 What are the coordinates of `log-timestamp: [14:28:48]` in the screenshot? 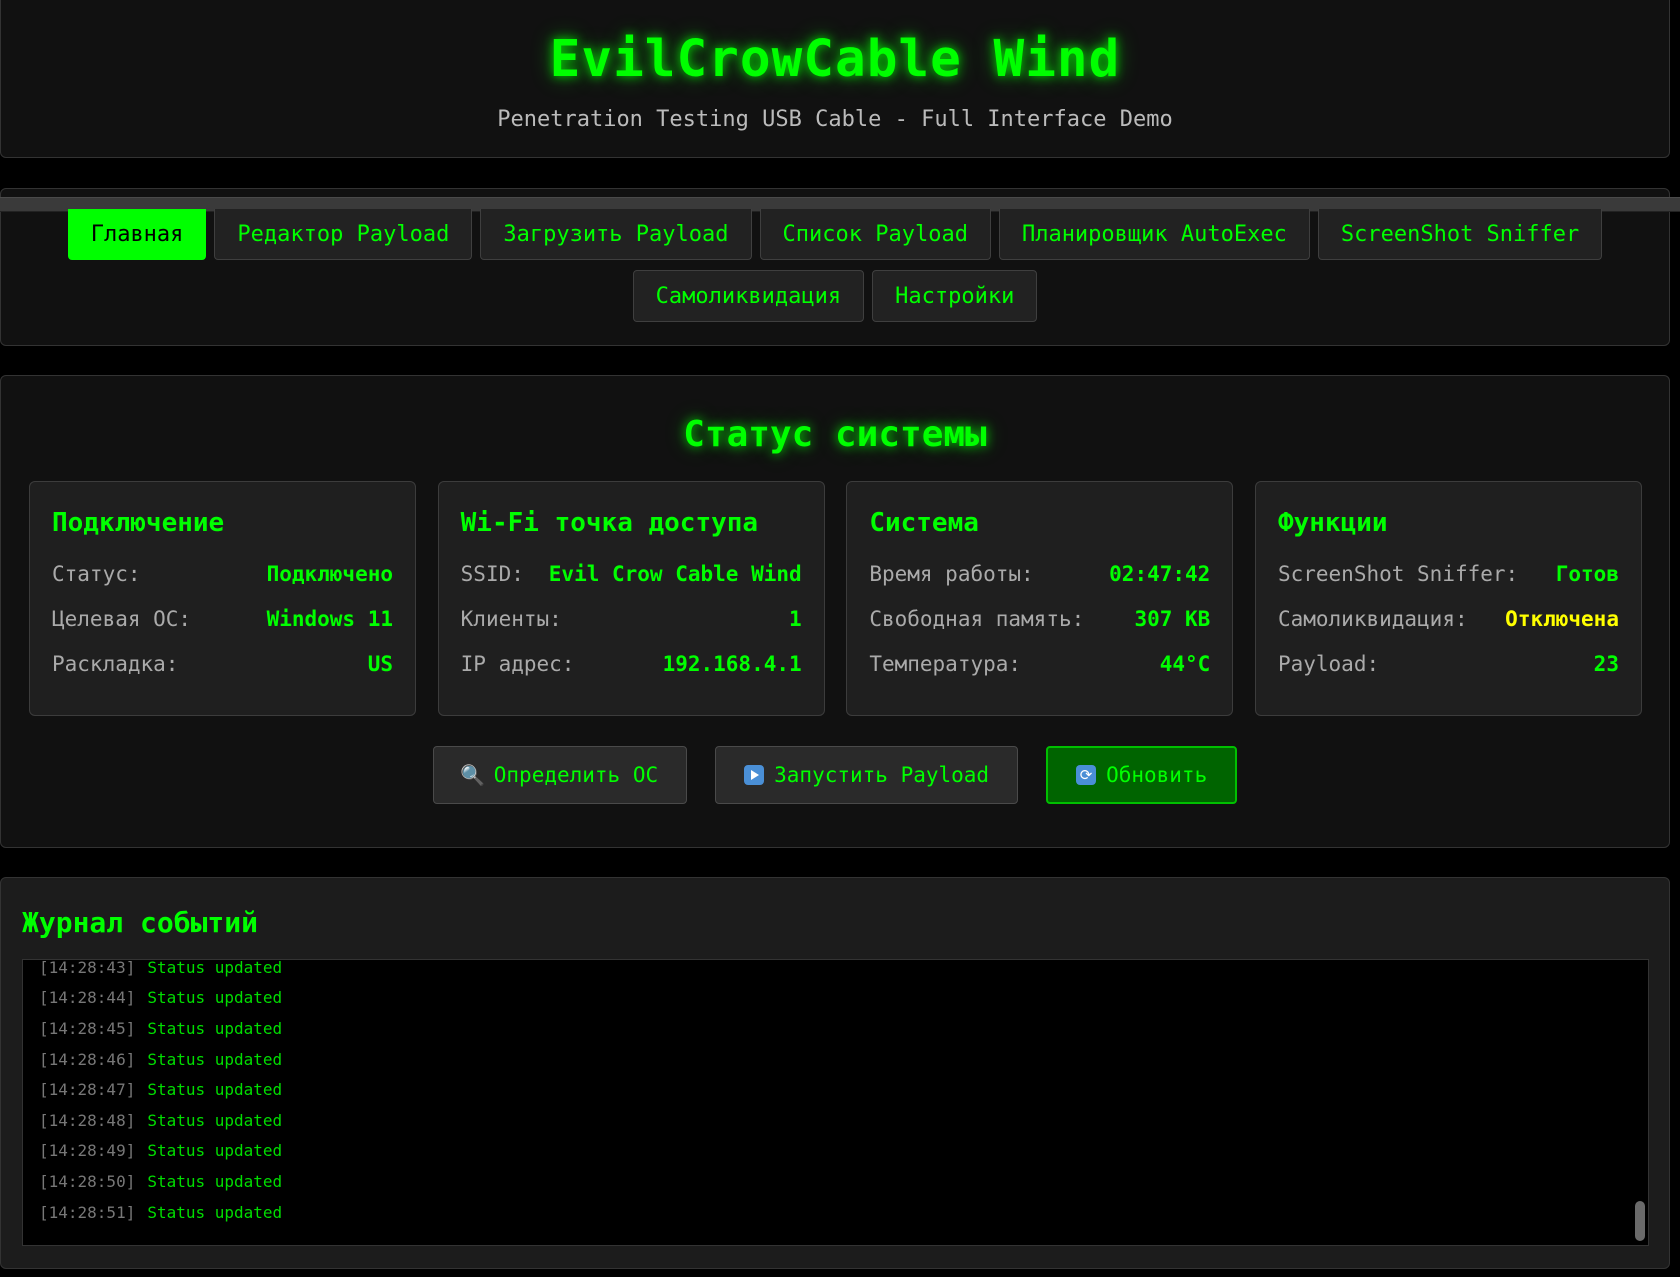 It's located at (87, 1120).